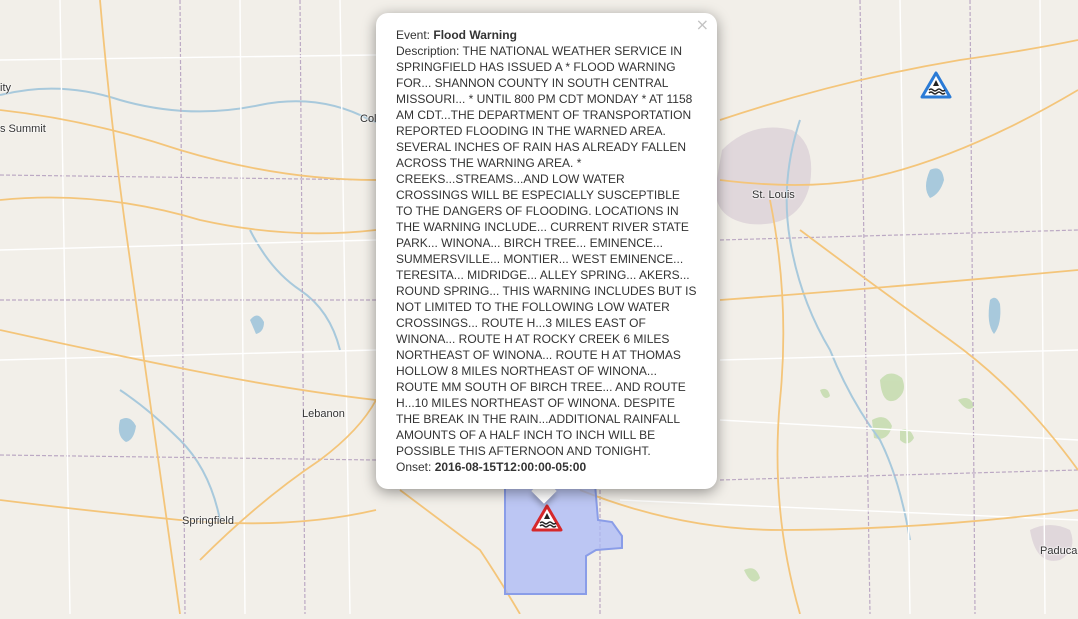 This screenshot has width=1078, height=619. I want to click on city-label-kansas-city: ity, so click(5, 88).